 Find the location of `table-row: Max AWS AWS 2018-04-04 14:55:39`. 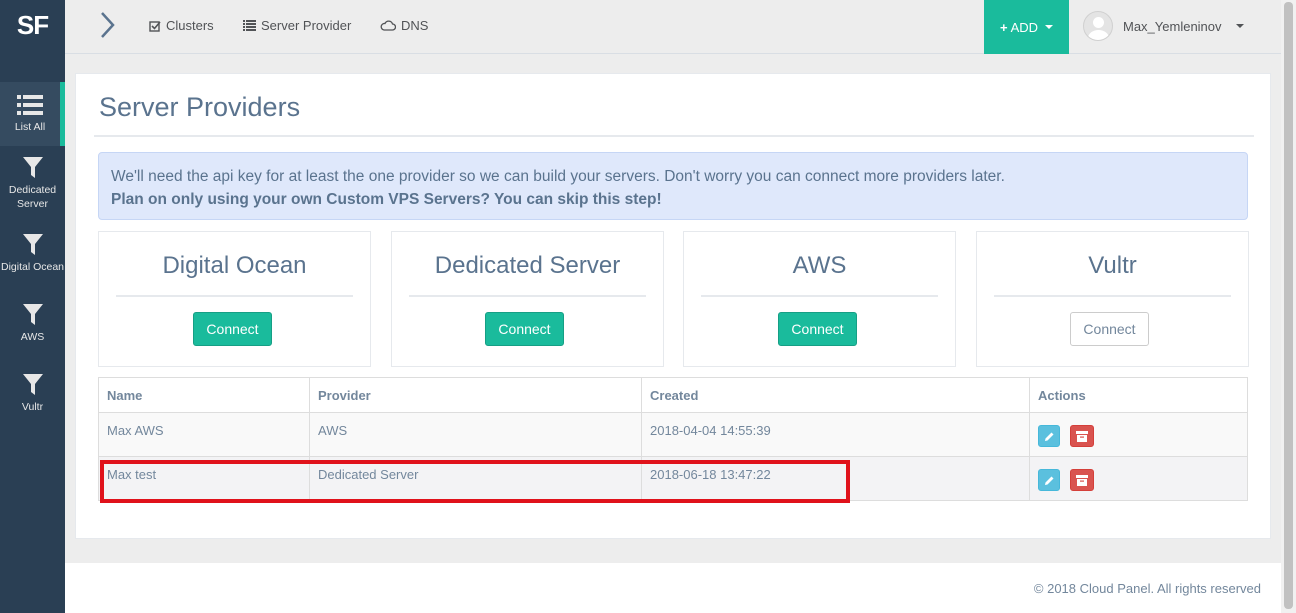

table-row: Max AWS AWS 2018-04-04 14:55:39 is located at coordinates (673, 434).